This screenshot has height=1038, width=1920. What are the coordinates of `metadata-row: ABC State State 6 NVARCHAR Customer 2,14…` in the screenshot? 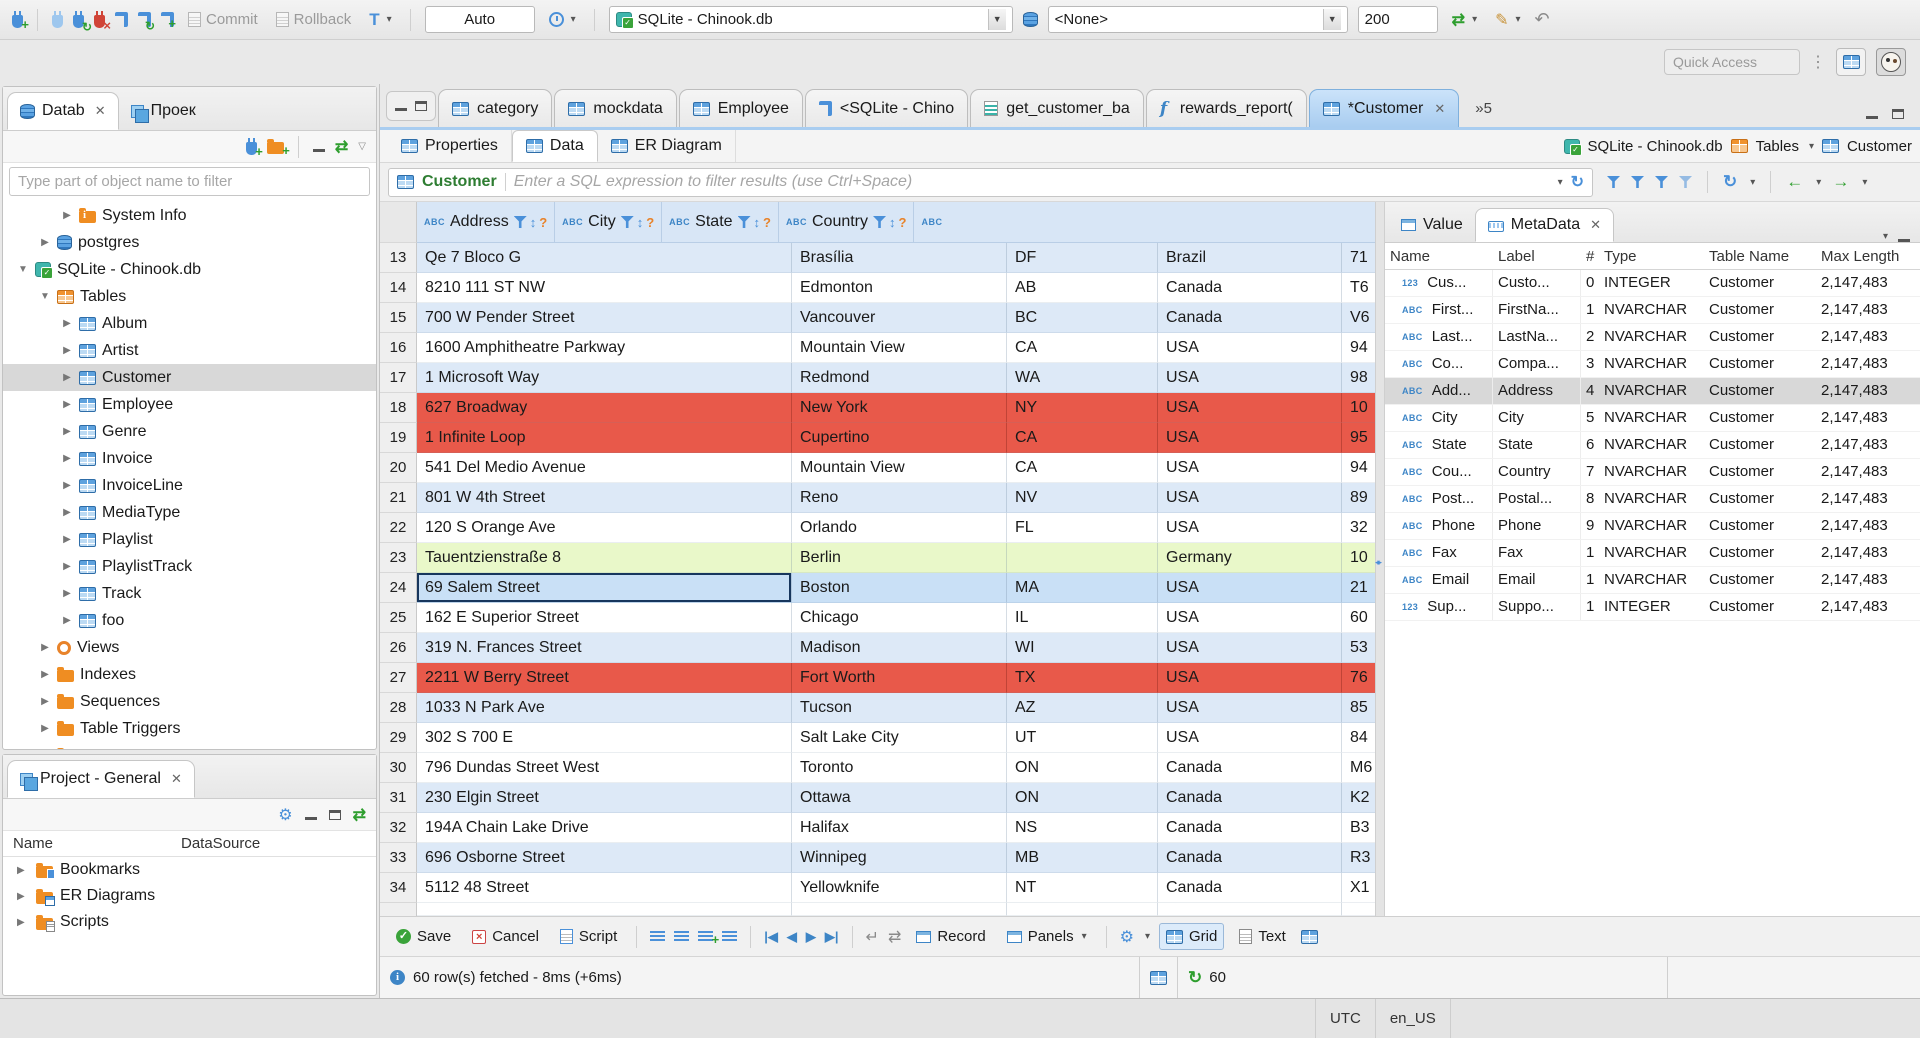 It's located at (1652, 445).